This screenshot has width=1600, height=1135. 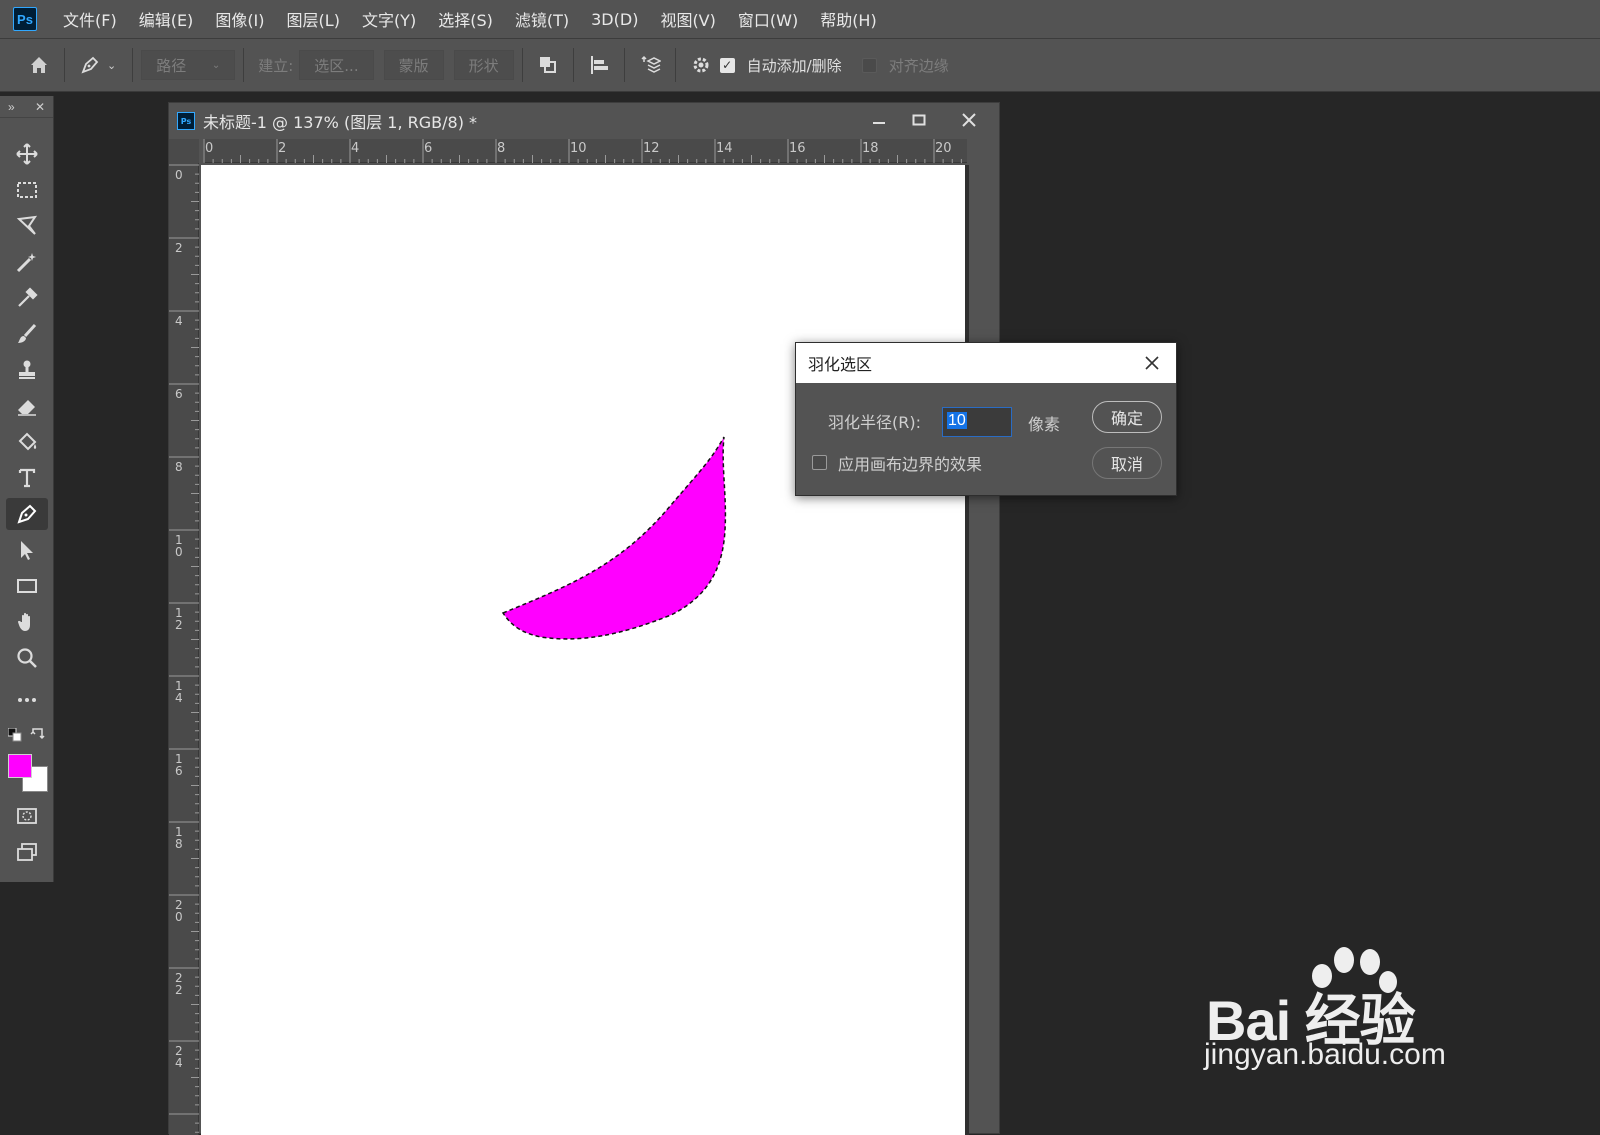 What do you see at coordinates (186, 121) in the screenshot?
I see `photoshop-doc-icon: Ps` at bounding box center [186, 121].